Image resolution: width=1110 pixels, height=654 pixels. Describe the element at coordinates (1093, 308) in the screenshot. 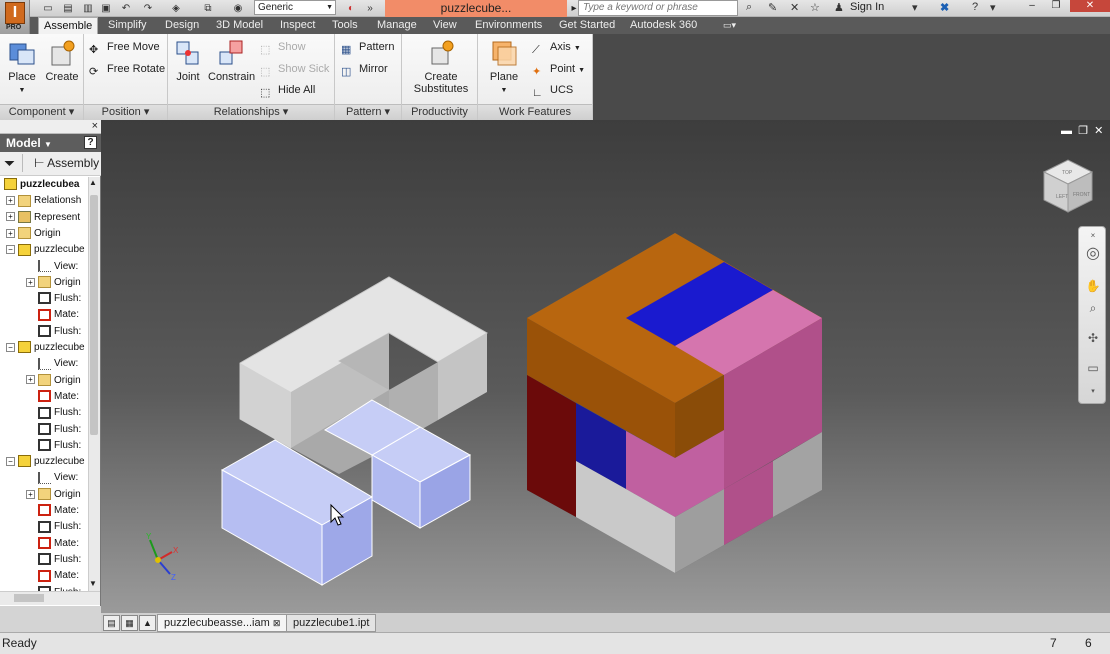

I see `zoom-icon: ⌕` at that location.